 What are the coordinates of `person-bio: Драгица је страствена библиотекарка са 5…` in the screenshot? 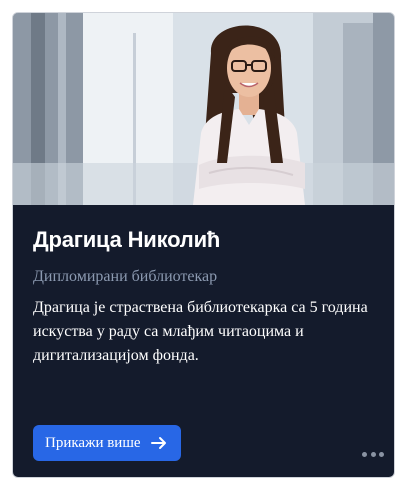 It's located at (200, 331).